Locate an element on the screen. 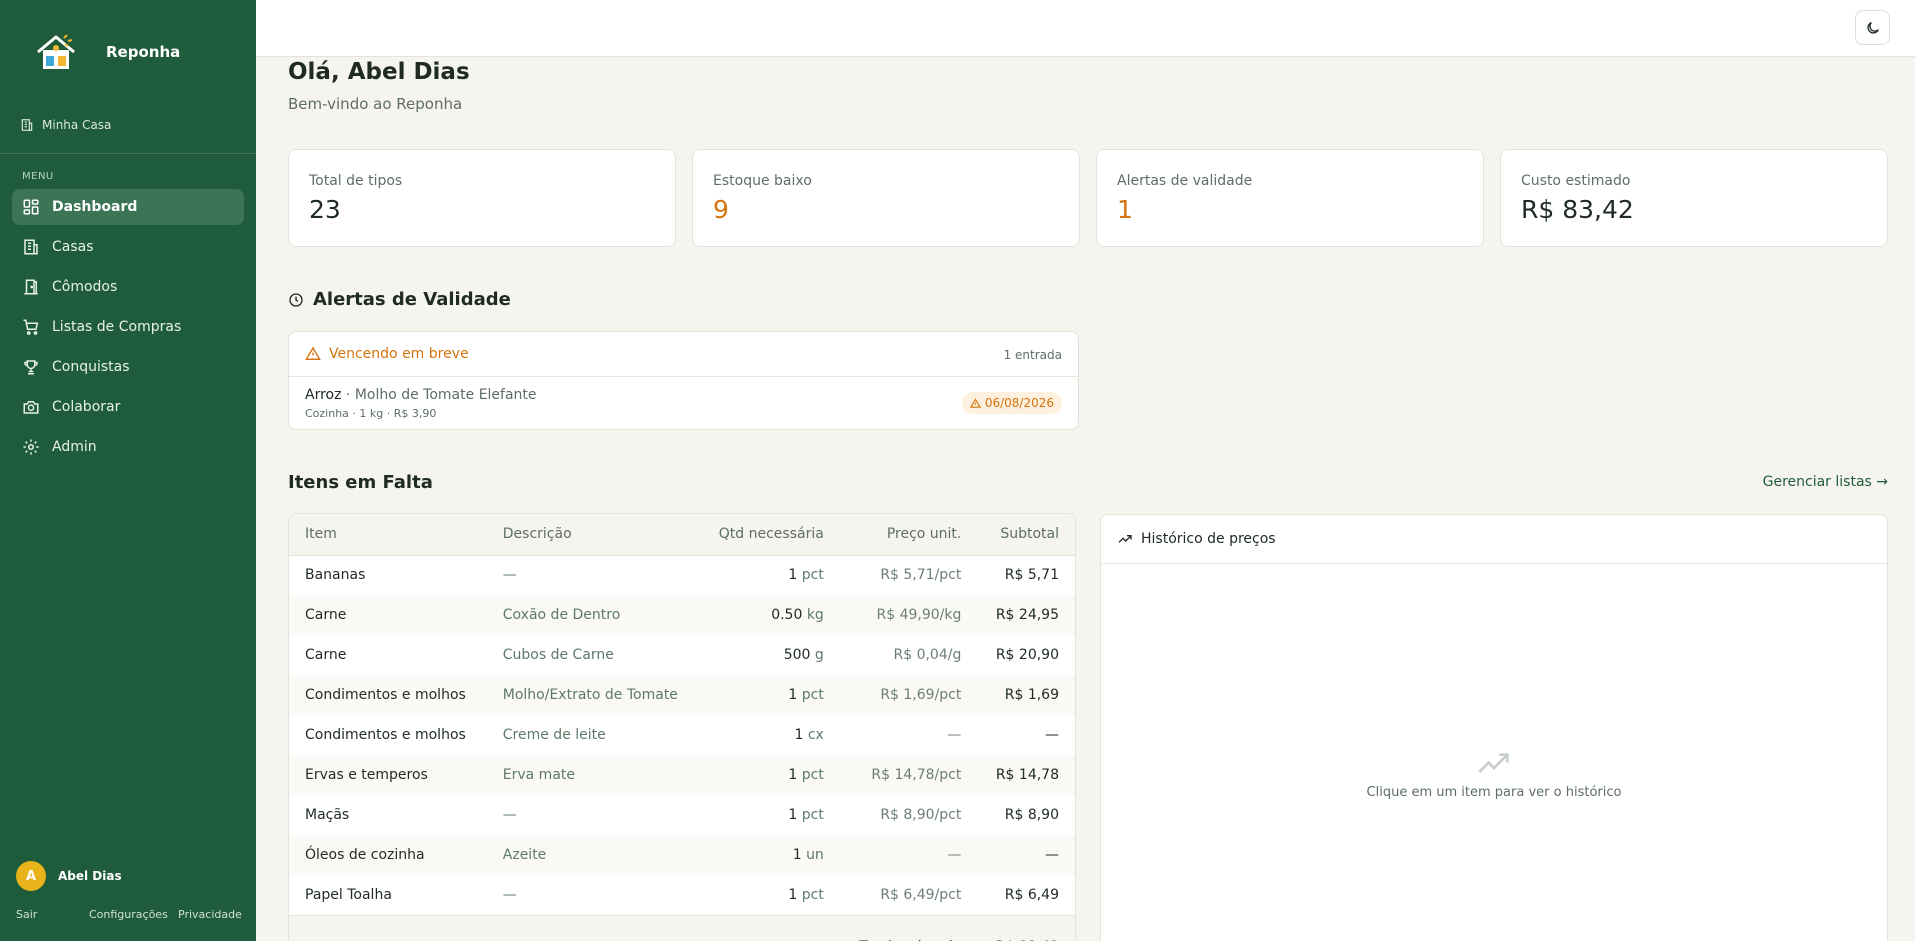 The height and width of the screenshot is (941, 1915). item-subtotal: R$ 6,49 is located at coordinates (1031, 894).